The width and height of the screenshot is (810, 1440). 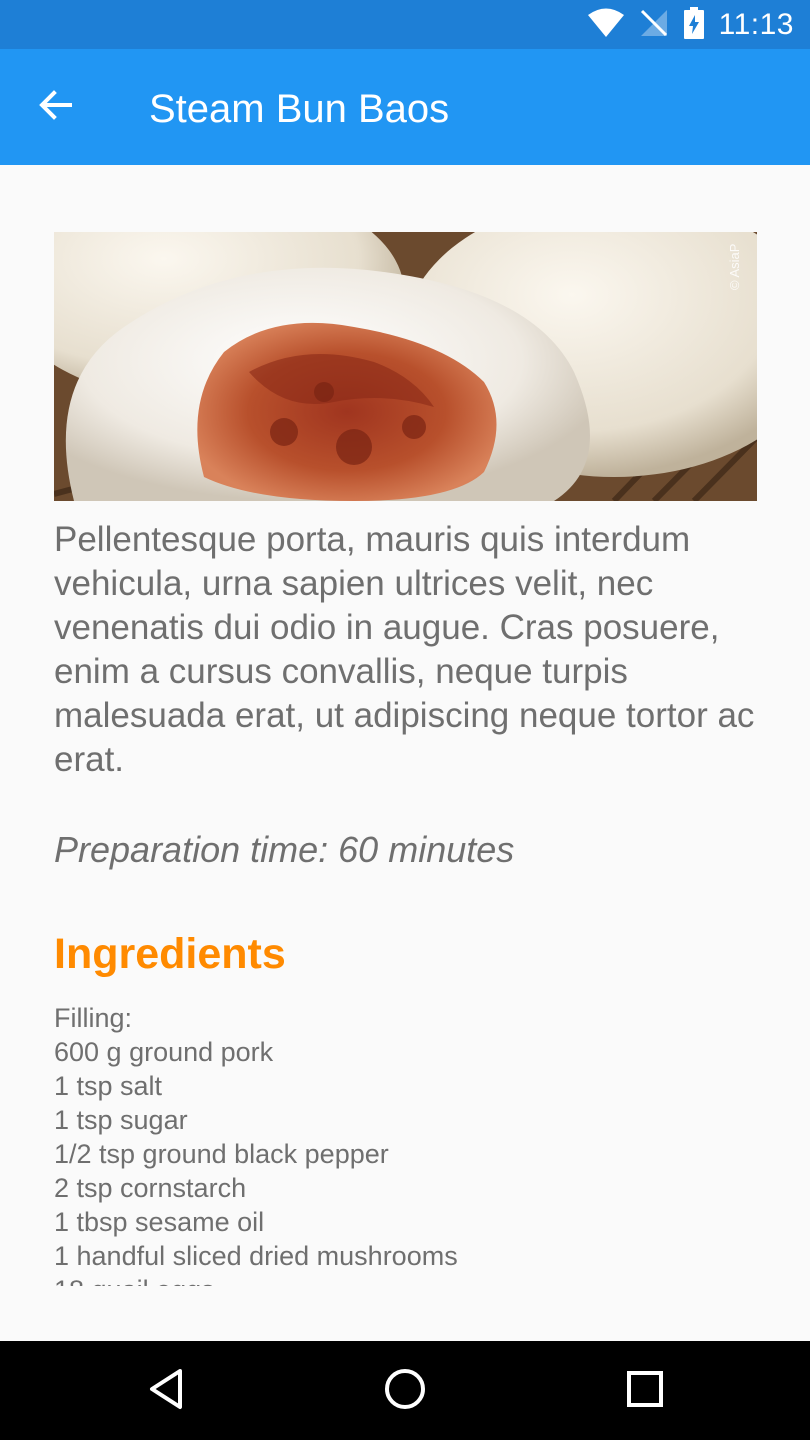 I want to click on ingredient-item: 2 tsp cornstarch, so click(x=150, y=1188).